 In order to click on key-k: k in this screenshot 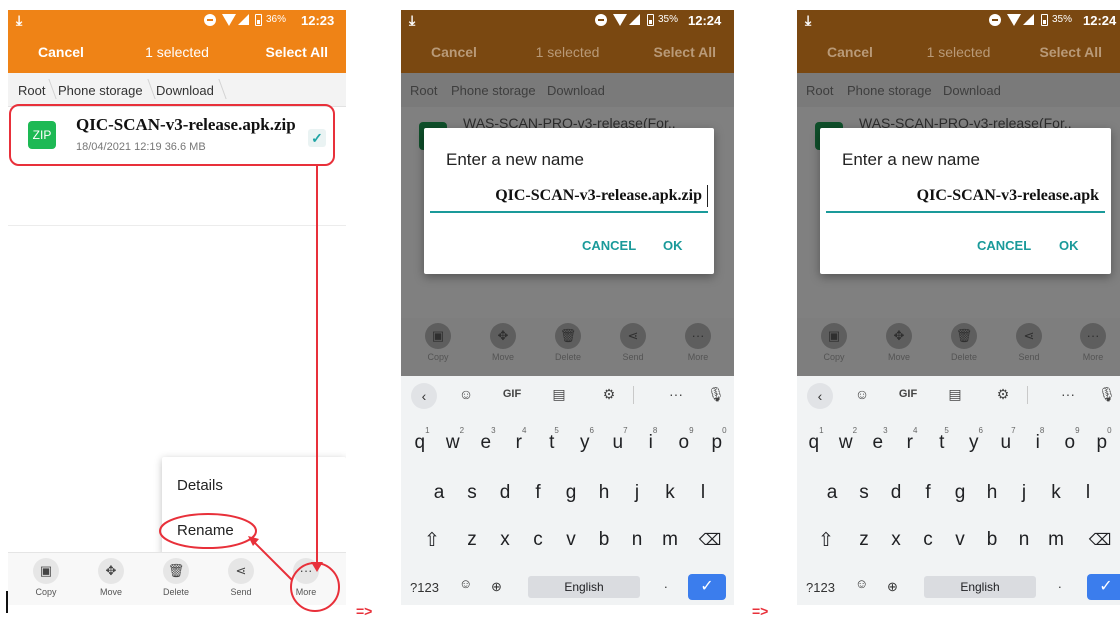, I will do `click(1056, 493)`.